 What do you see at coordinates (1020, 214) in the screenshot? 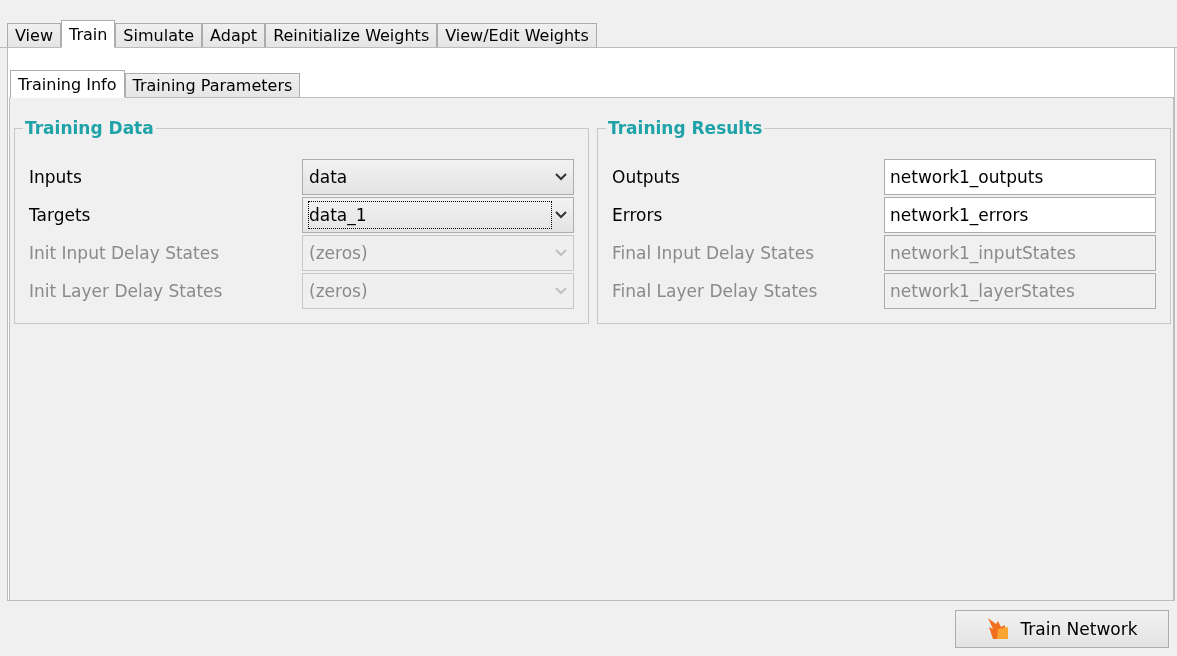
I see `text-field: network1_errors` at bounding box center [1020, 214].